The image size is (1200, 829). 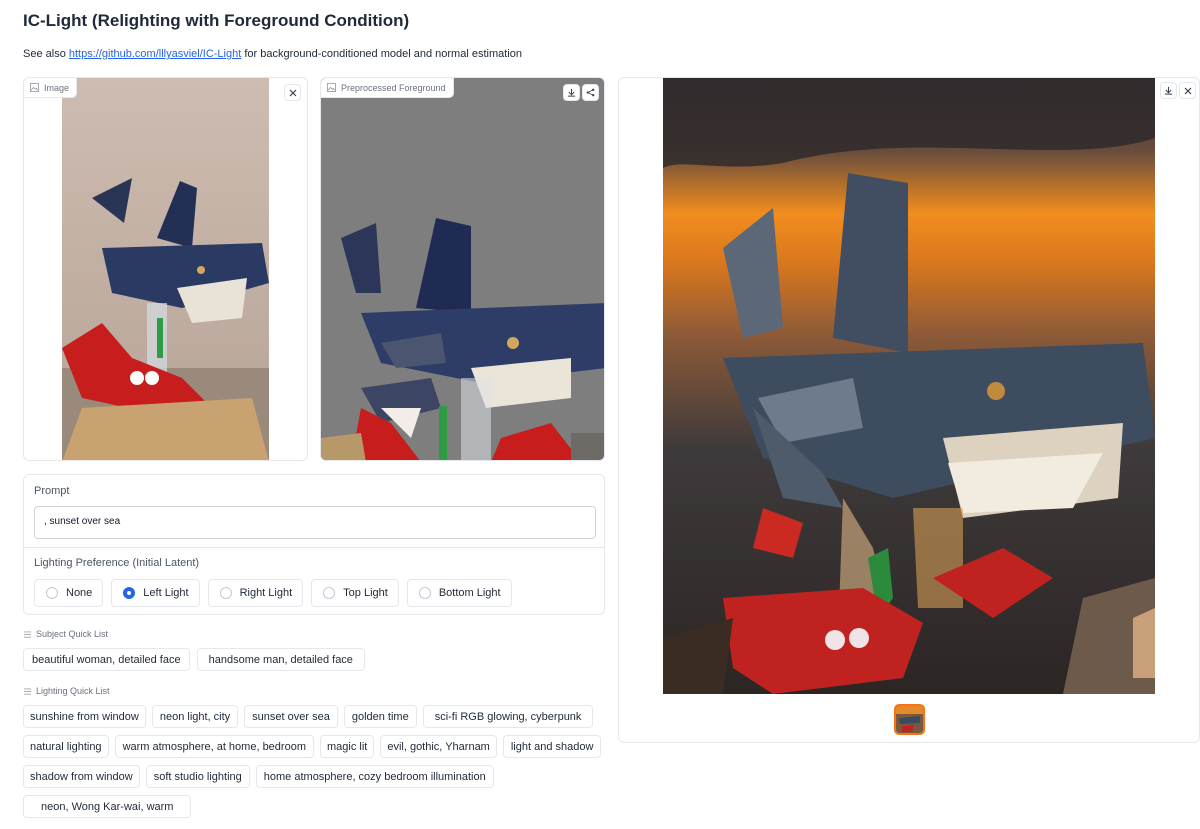 What do you see at coordinates (72, 634) in the screenshot?
I see `subject-quick-list-text: Subject Quick List` at bounding box center [72, 634].